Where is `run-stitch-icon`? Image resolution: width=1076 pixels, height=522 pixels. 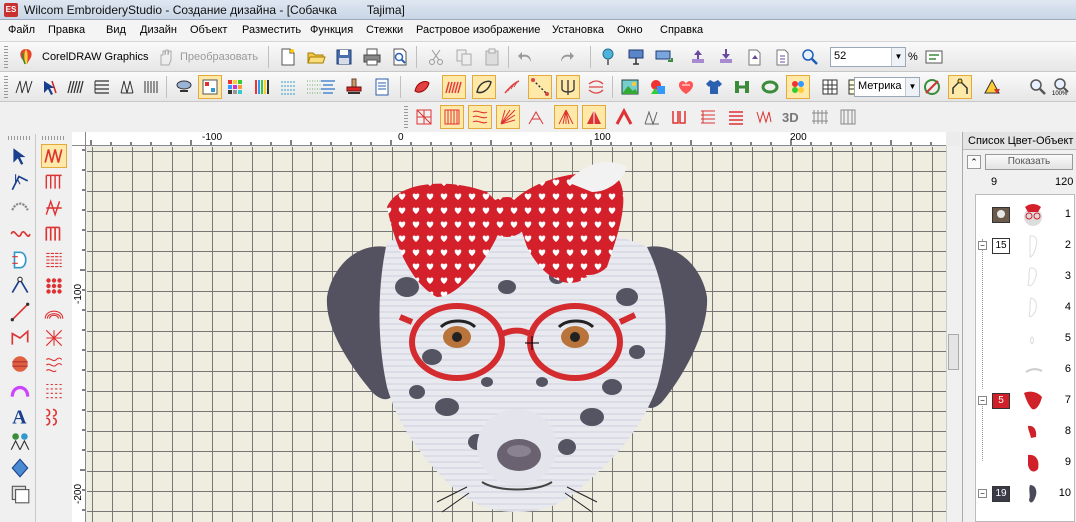 run-stitch-icon is located at coordinates (128, 87).